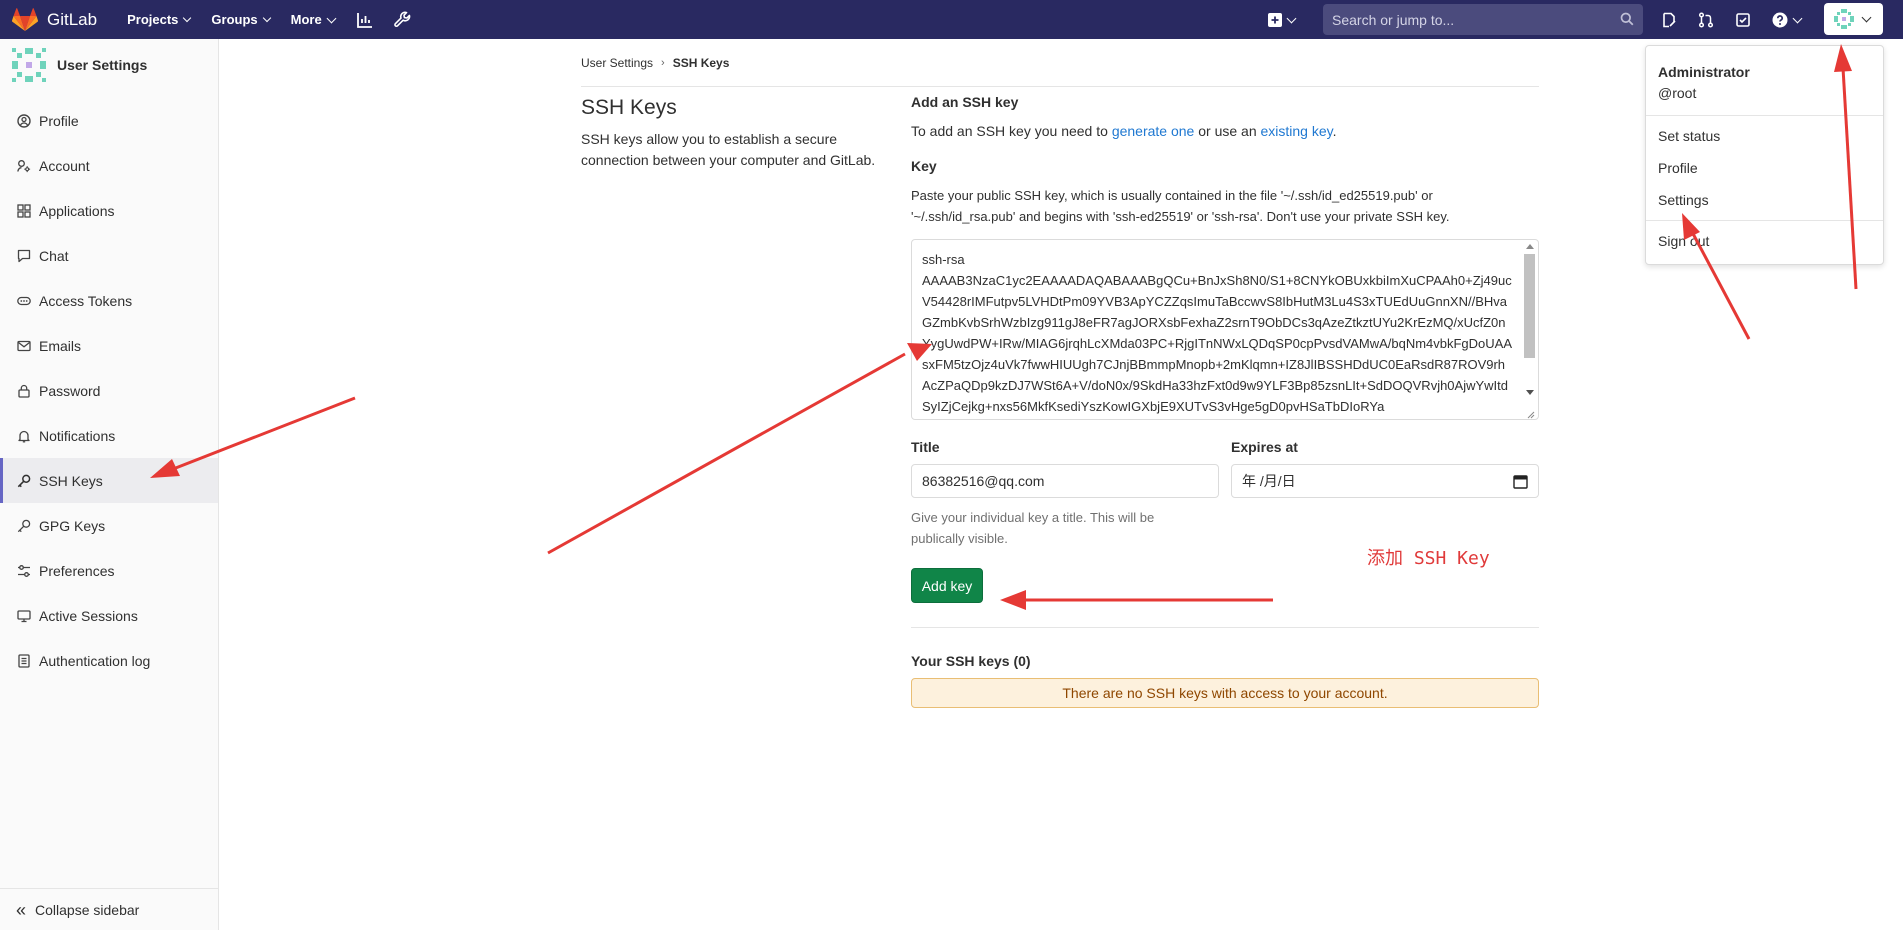  I want to click on sidebar-item-label: Access Tokens, so click(86, 300).